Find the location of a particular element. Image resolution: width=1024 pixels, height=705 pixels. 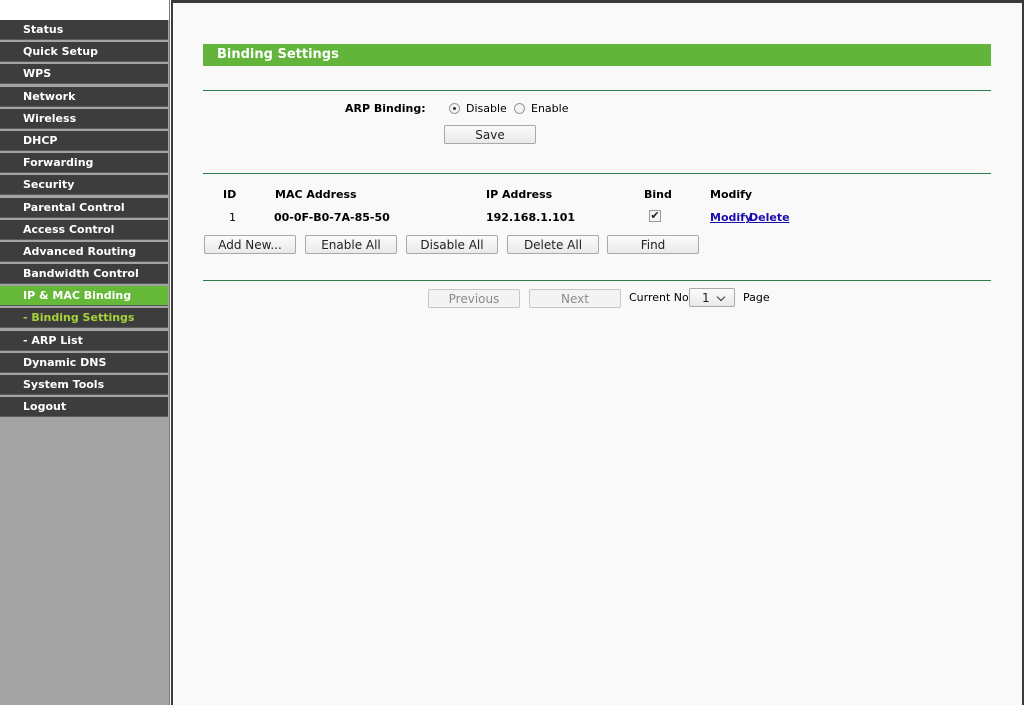

menu-item-ip-mac-binding: IP & MAC Binding is located at coordinates (84, 296).